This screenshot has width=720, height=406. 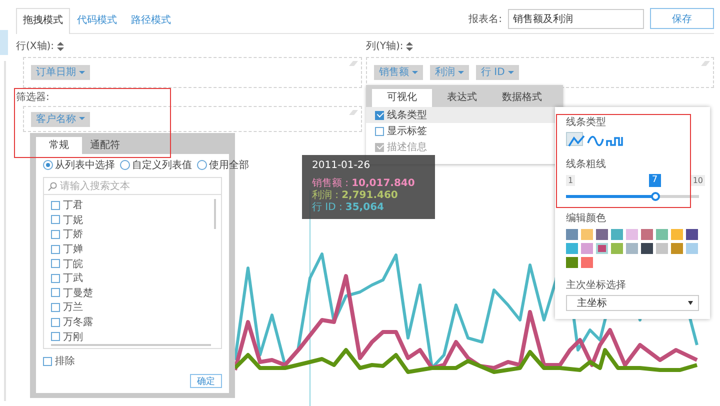 I want to click on list-item-label: 万刚, so click(x=73, y=337).